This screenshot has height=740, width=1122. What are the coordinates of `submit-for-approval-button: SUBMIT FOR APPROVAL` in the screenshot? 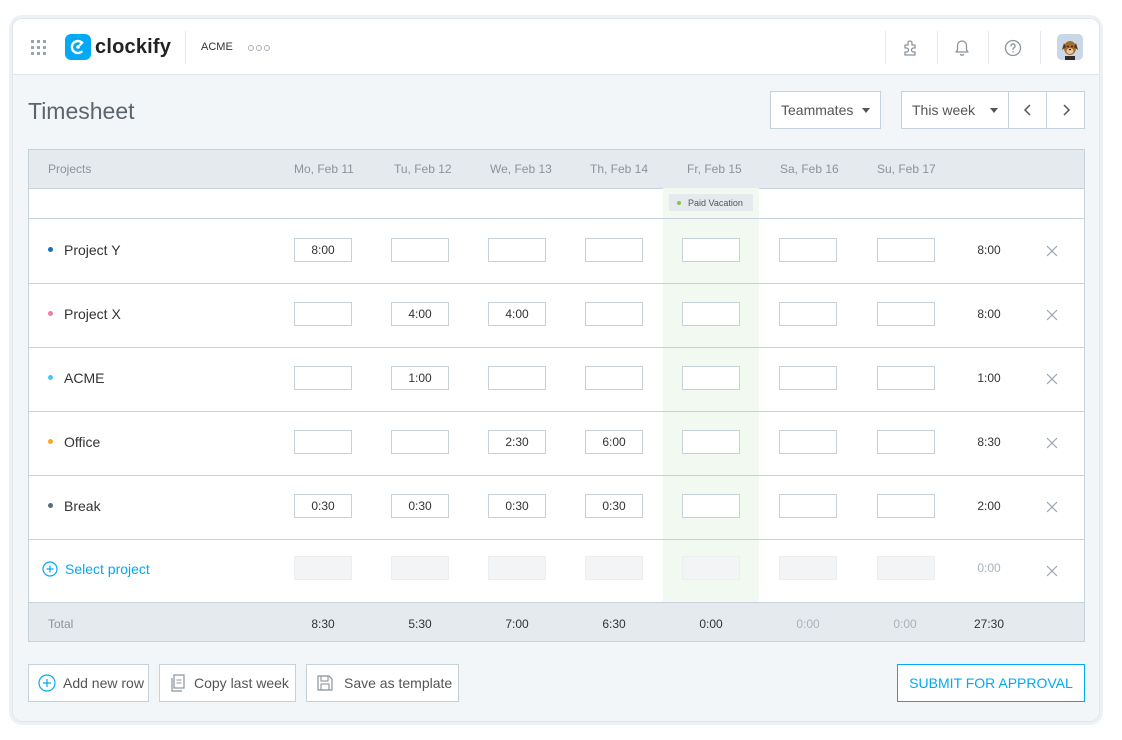 It's located at (991, 683).